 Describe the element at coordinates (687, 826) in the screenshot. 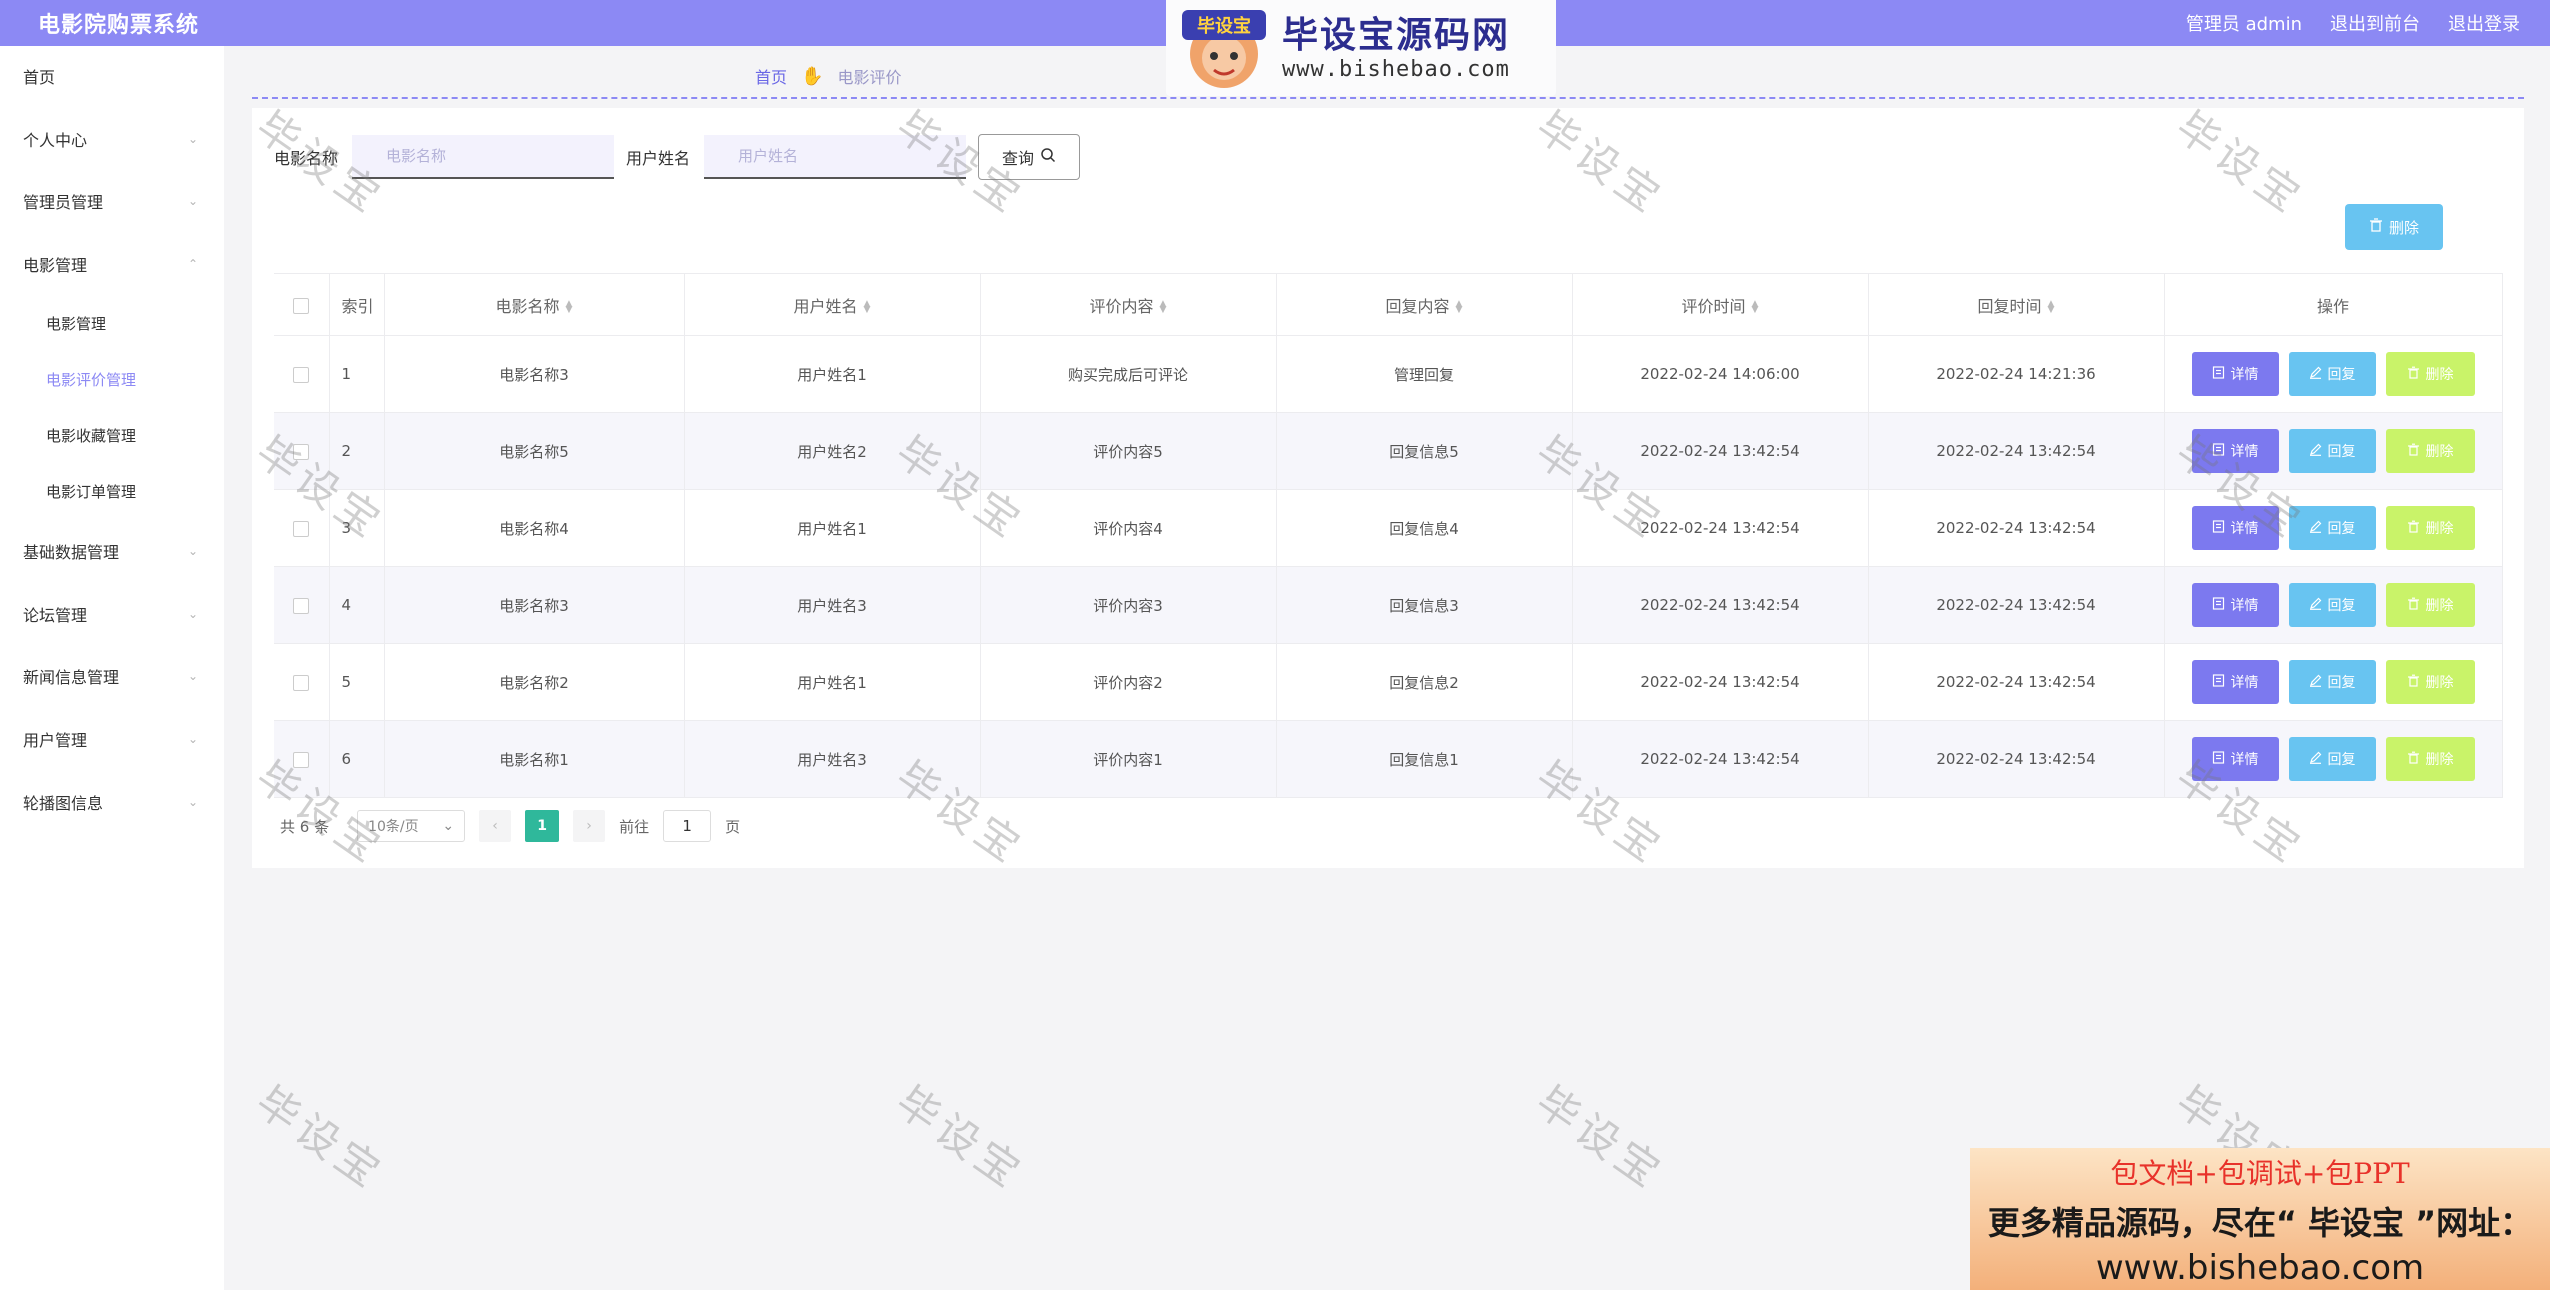

I see `goto-page-input` at that location.